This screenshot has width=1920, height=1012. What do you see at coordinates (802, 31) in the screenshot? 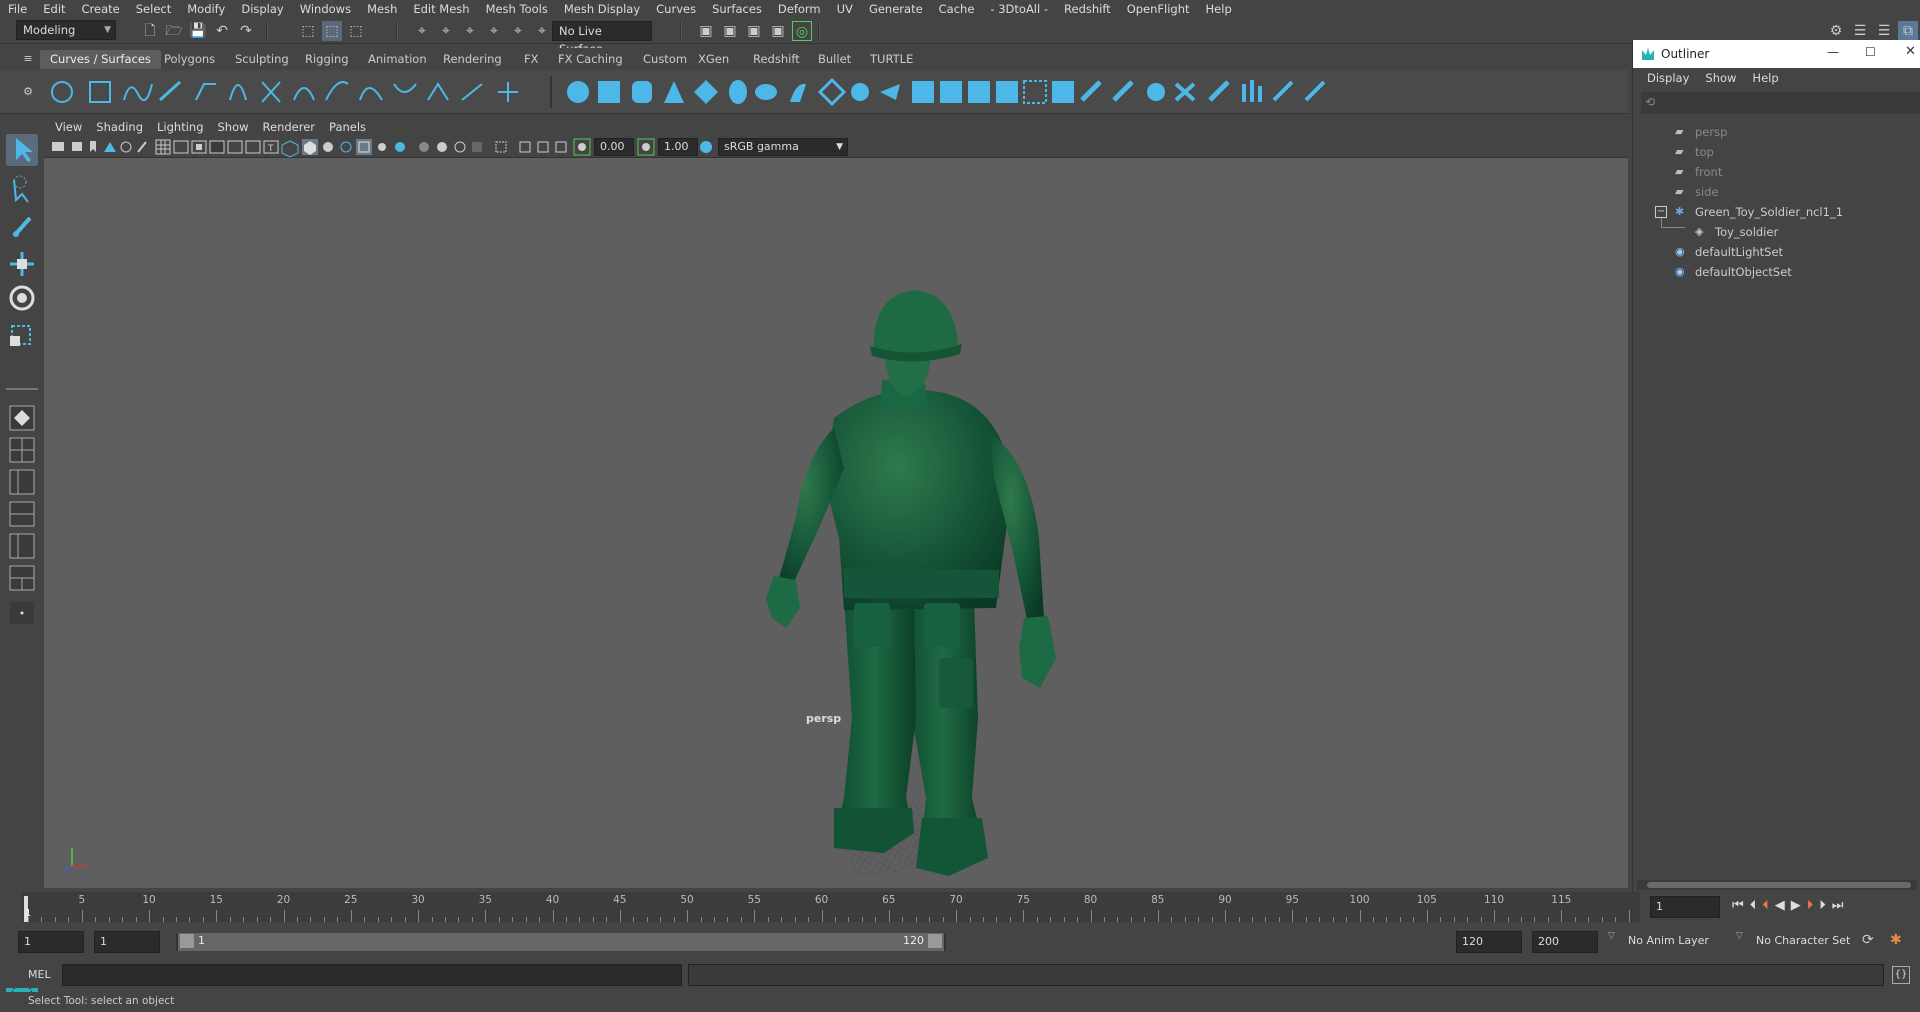
I see `render-view-icon: ◎` at bounding box center [802, 31].